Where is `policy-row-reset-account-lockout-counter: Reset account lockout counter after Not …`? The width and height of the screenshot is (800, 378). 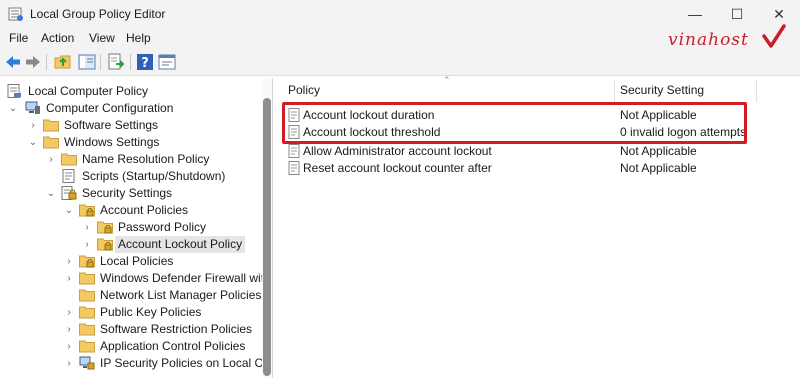 policy-row-reset-account-lockout-counter: Reset account lockout counter after Not … is located at coordinates (540, 168).